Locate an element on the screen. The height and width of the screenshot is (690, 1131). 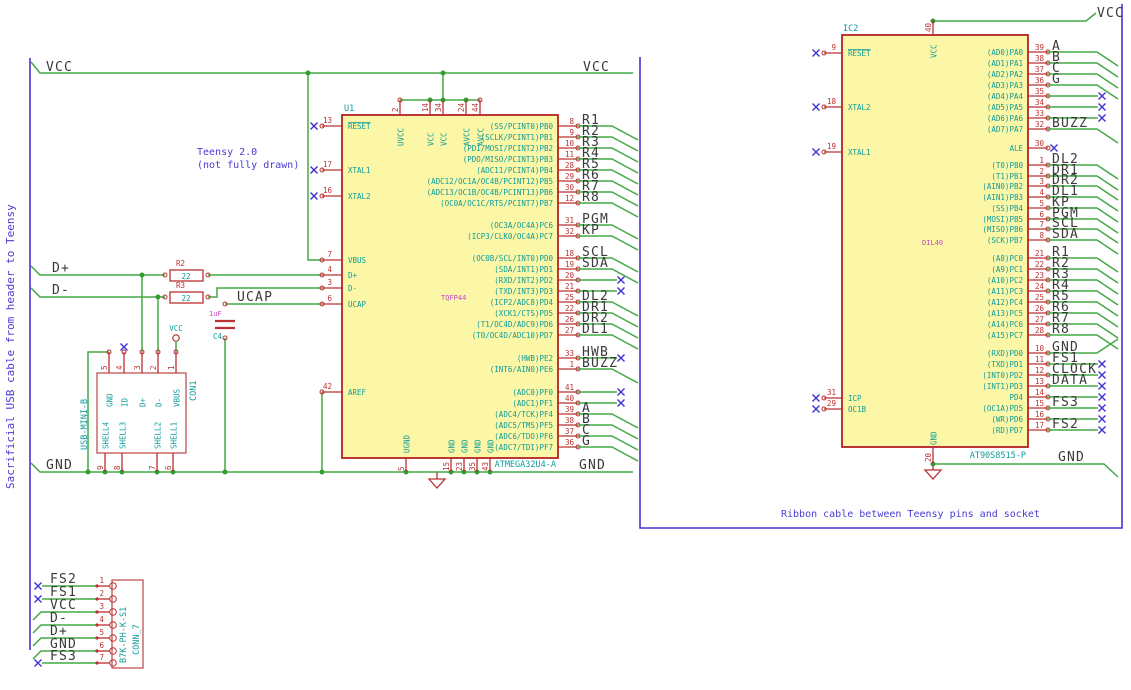
net-label-gnd-ic2: GND is located at coordinates (1071, 457).